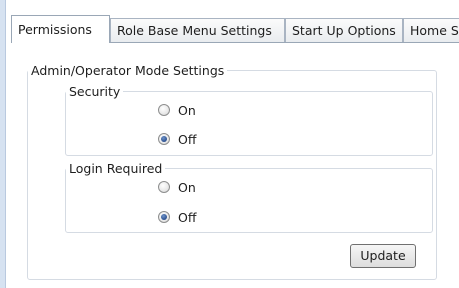  What do you see at coordinates (177, 217) in the screenshot?
I see `login-off-option: Off` at bounding box center [177, 217].